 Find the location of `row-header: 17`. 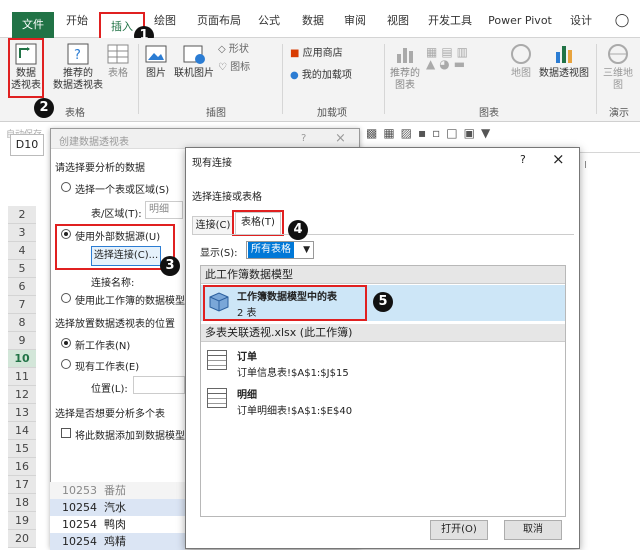

row-header: 17 is located at coordinates (22, 485).